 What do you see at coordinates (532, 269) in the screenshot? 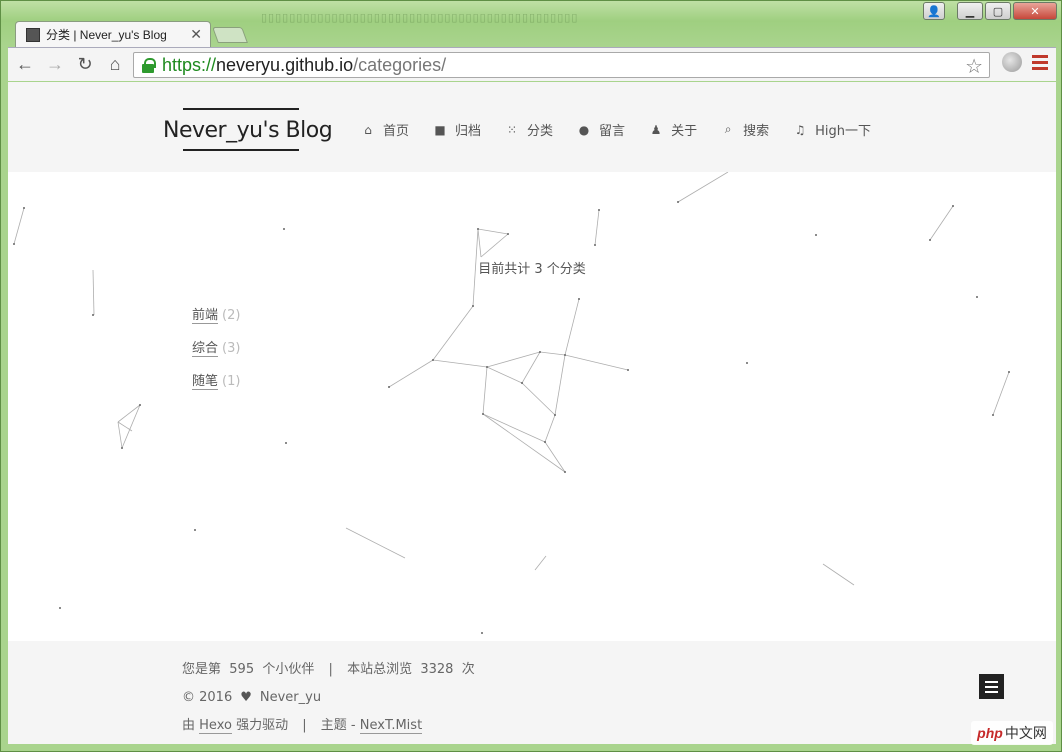
I see `category-count: 目前共计 3 个分类` at bounding box center [532, 269].